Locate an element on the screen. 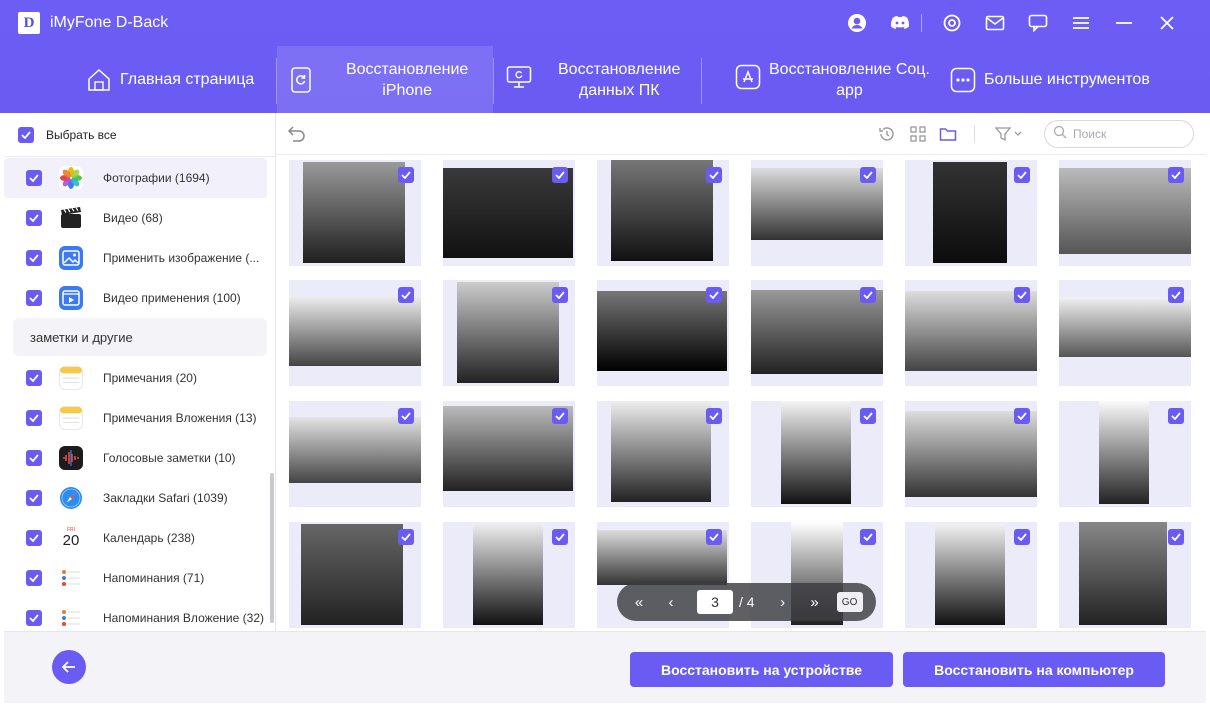 Image resolution: width=1210 pixels, height=707 pixels. first-page-icon: « is located at coordinates (639, 602).